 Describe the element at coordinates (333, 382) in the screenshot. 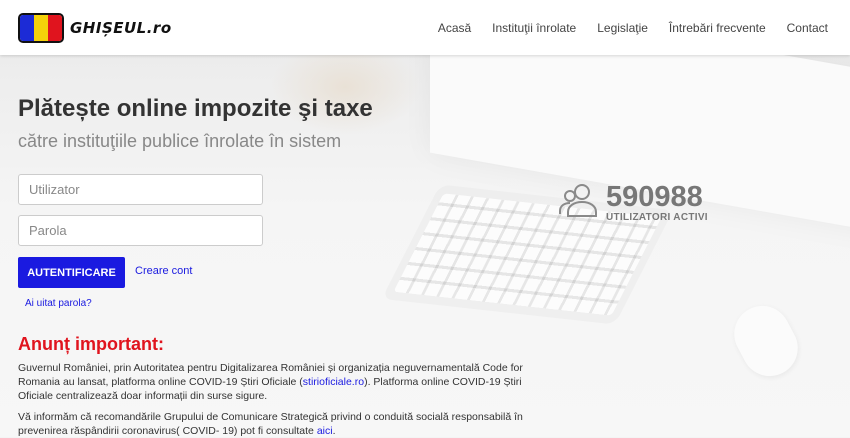

I see `official-news-link: stirioficiale.ro` at that location.